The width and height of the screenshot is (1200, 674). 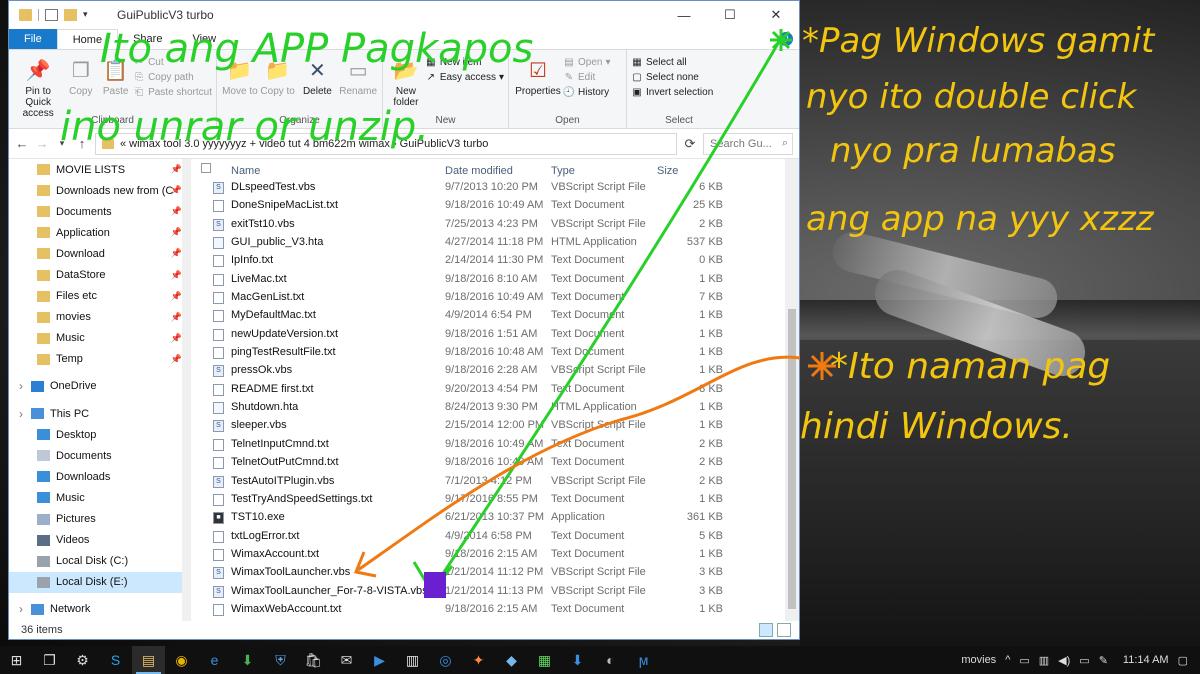 I want to click on maximize-button: ☐, so click(x=730, y=15).